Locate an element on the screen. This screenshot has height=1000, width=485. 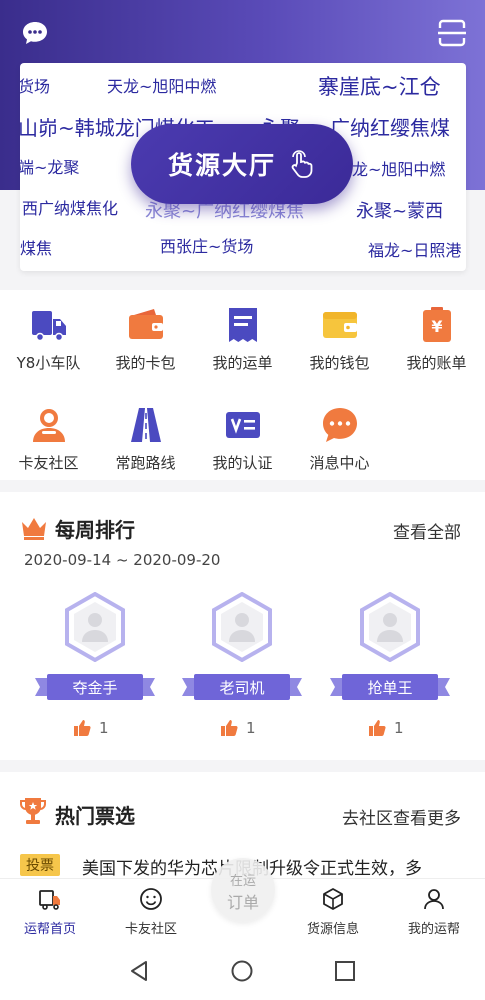
tab-home: 运帮首页 is located at coordinates (50, 912).